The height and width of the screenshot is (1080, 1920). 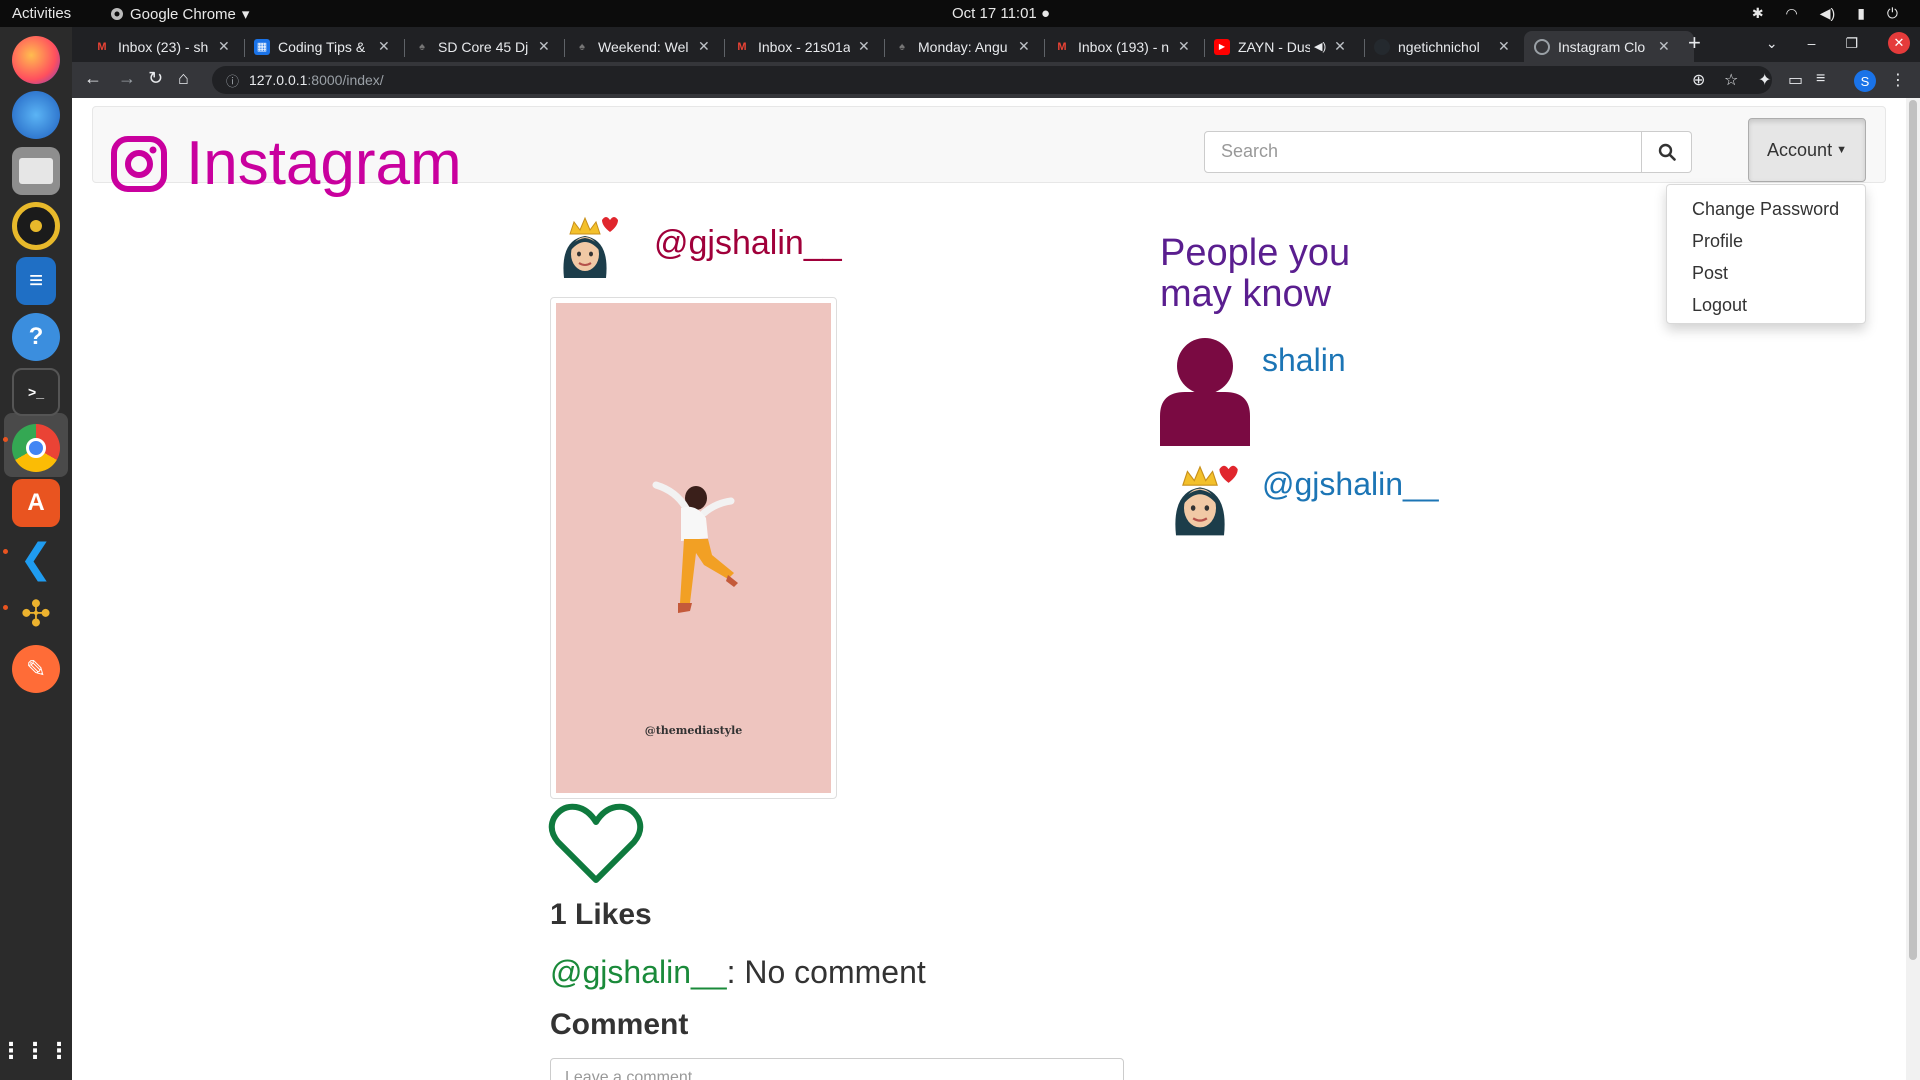 I want to click on poster-username-link: @gjshalin__, so click(x=748, y=243).